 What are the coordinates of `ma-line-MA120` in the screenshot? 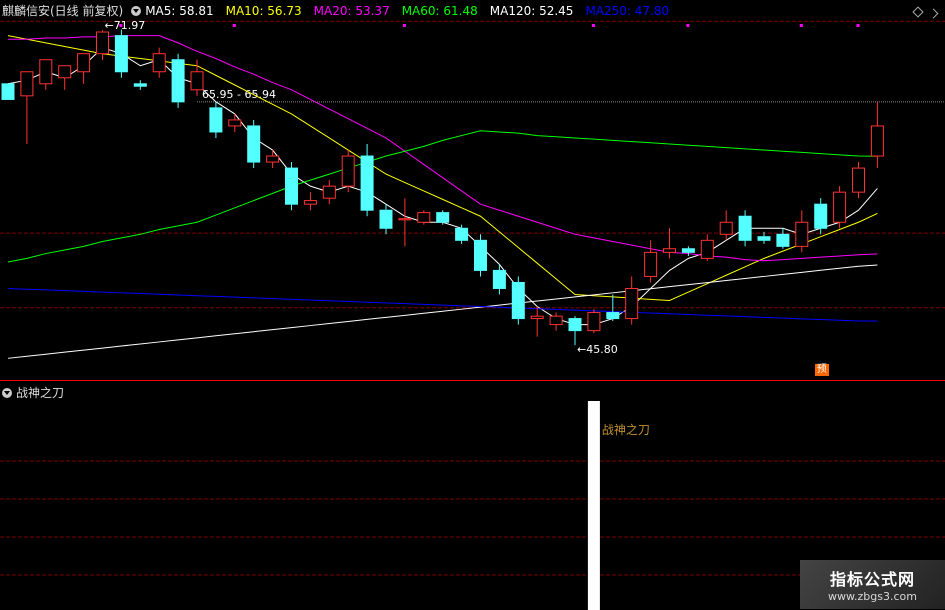 It's located at (442, 311).